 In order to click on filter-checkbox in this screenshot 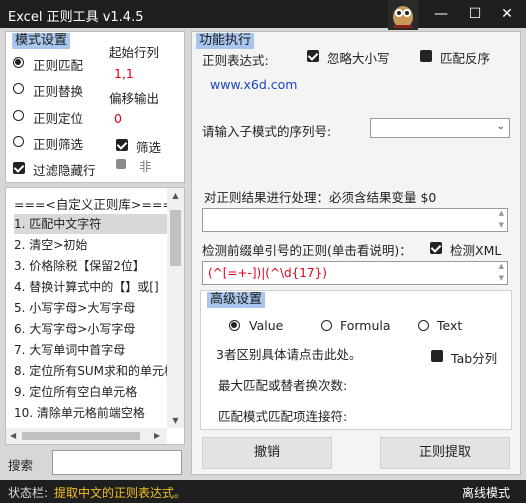, I will do `click(122, 145)`.